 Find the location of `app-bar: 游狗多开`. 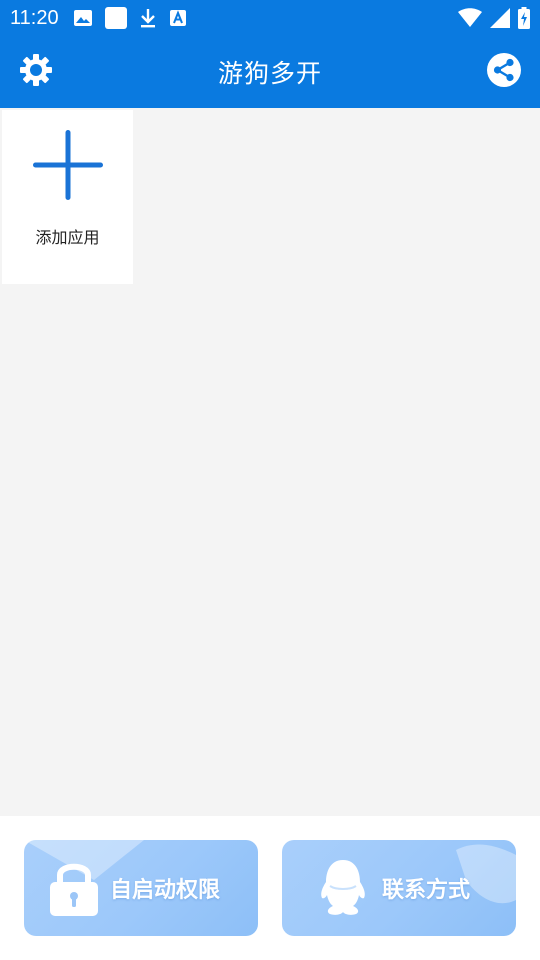

app-bar: 游狗多开 is located at coordinates (270, 72).